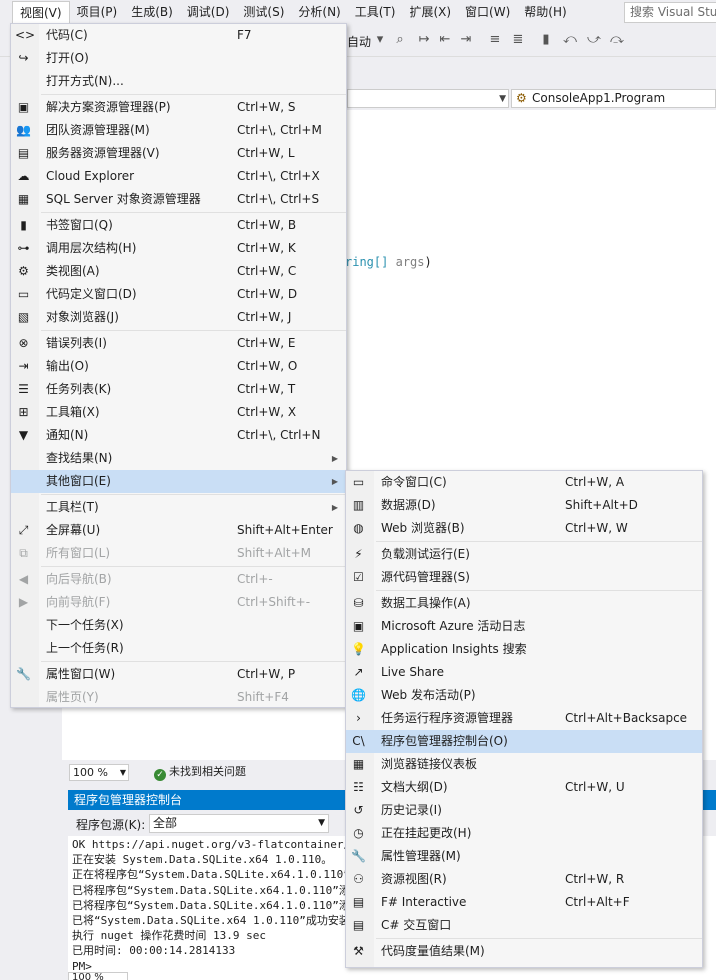 This screenshot has height=980, width=716. I want to click on menubar-item-5: 分析(N), so click(319, 12).